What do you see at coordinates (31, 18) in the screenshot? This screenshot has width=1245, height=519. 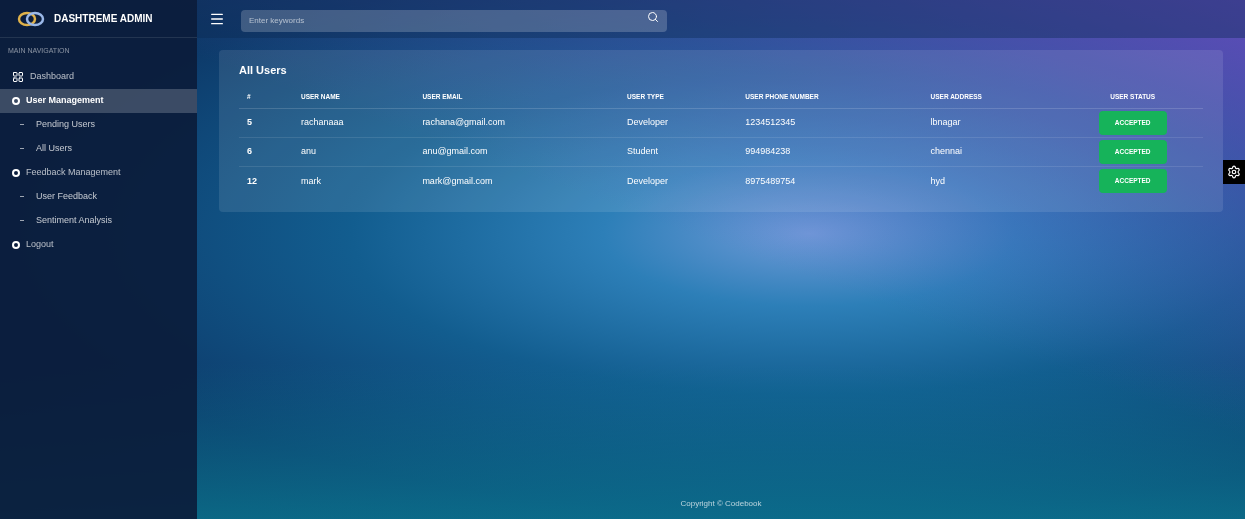 I see `logo-icon` at bounding box center [31, 18].